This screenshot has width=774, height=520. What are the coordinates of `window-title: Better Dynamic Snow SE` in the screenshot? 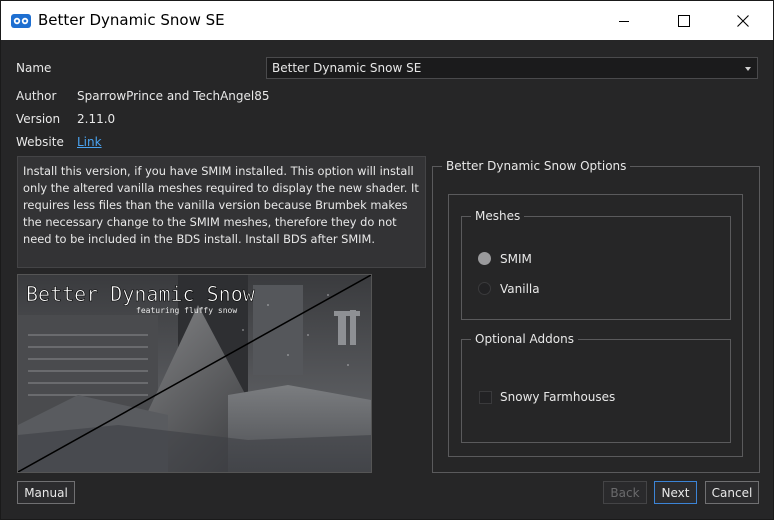 It's located at (131, 20).